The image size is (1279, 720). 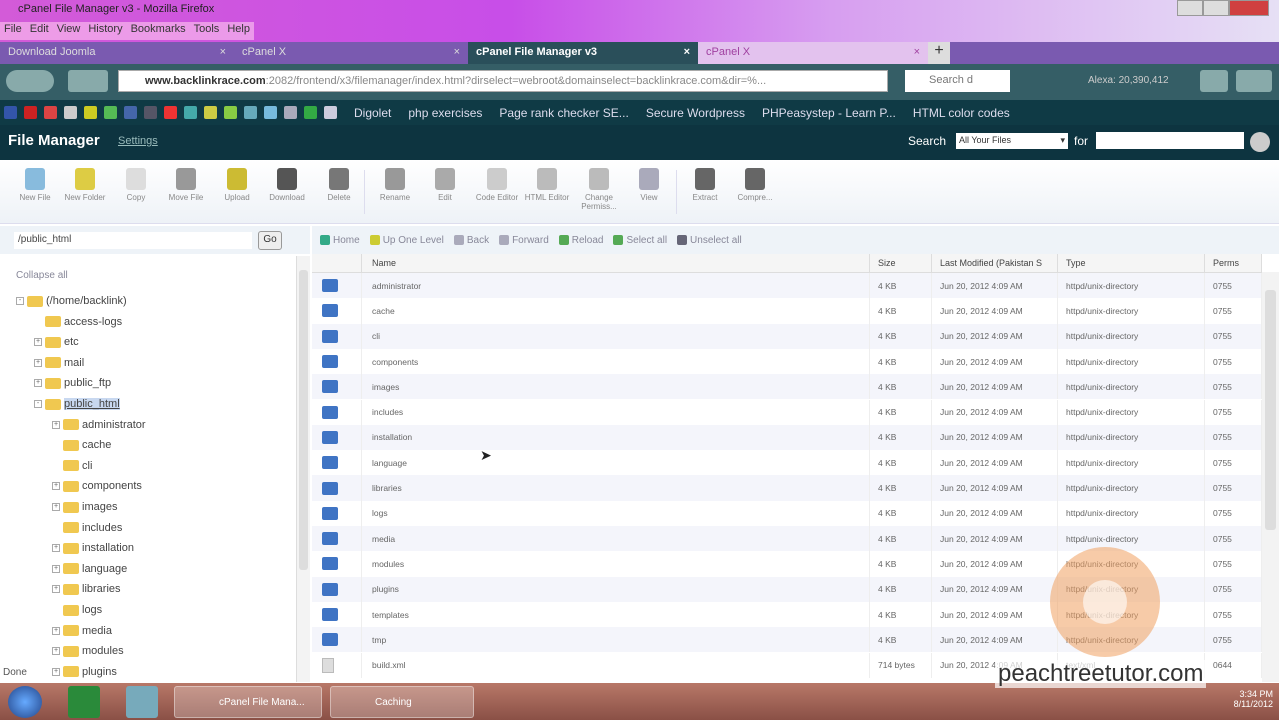 I want to click on bookmark-item: HTML color codes, so click(x=961, y=113).